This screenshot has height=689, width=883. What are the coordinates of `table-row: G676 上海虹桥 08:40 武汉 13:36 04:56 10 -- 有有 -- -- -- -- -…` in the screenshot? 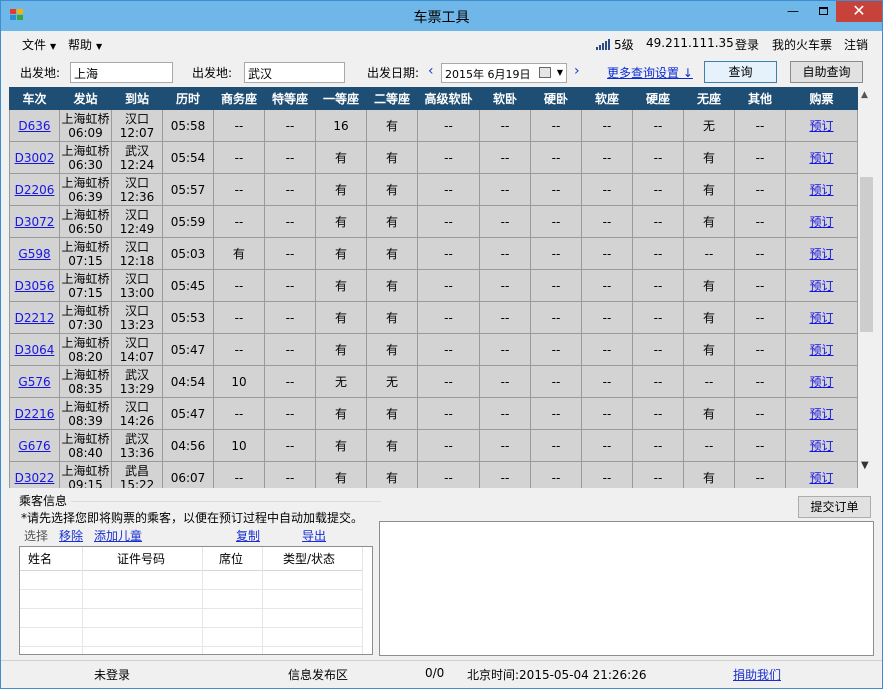 It's located at (433, 445).